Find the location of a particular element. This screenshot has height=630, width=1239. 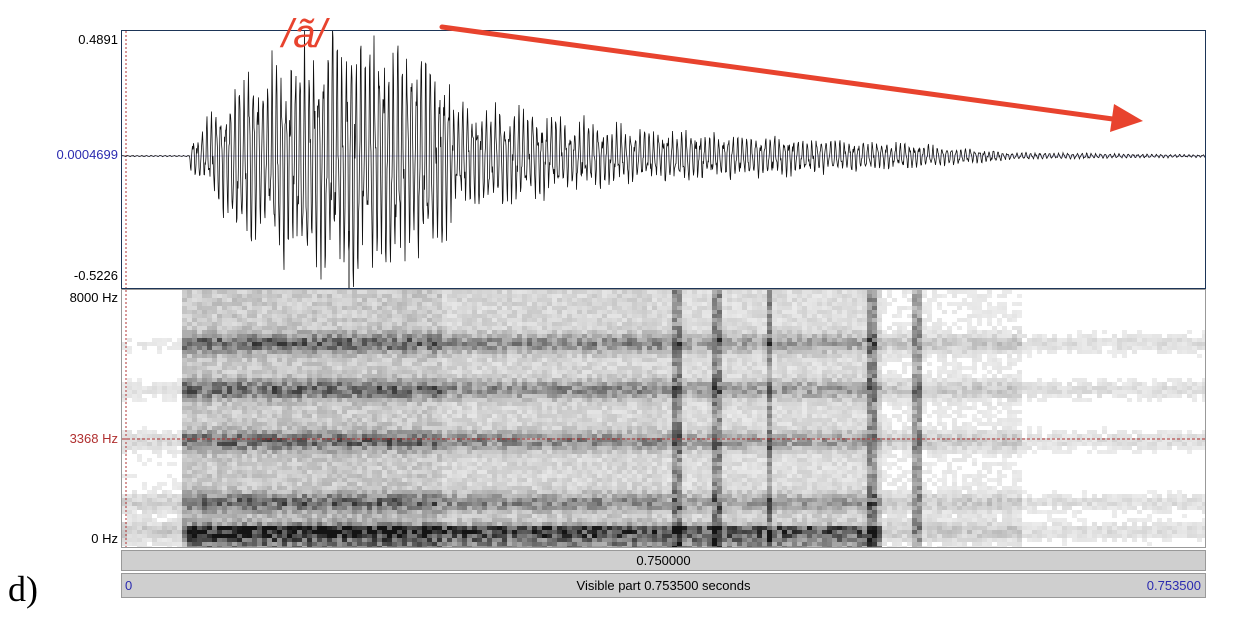

phoneme-label: /ã/ is located at coordinates (304, 34).